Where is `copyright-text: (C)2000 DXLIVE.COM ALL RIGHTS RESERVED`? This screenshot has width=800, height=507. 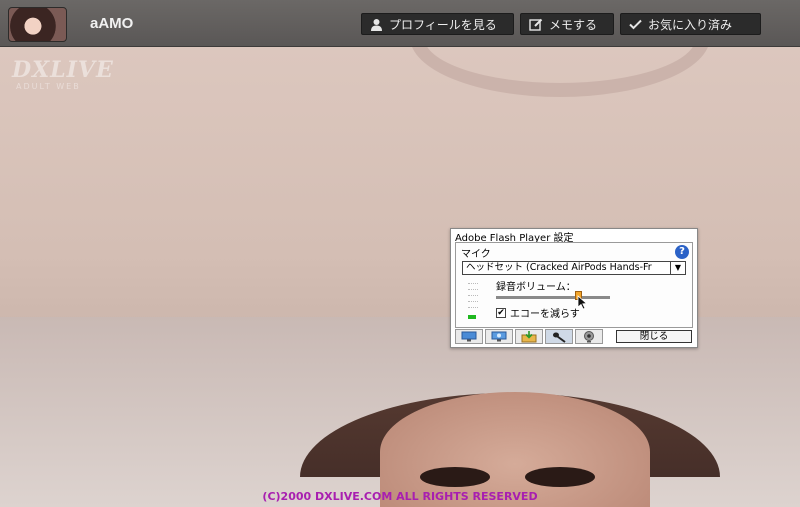 copyright-text: (C)2000 DXLIVE.COM ALL RIGHTS RESERVED is located at coordinates (400, 496).